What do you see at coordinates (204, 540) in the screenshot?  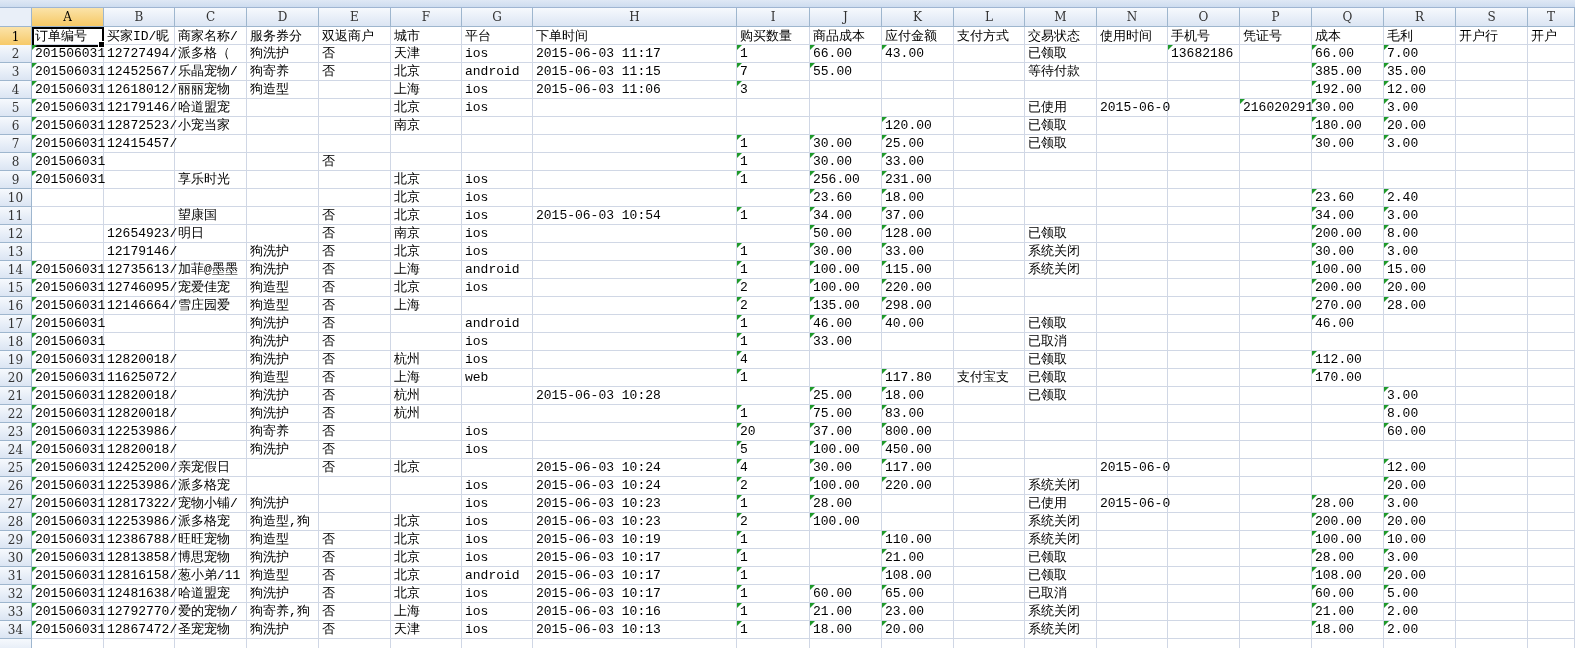 I see `table-cell: 旺旺宠物` at bounding box center [204, 540].